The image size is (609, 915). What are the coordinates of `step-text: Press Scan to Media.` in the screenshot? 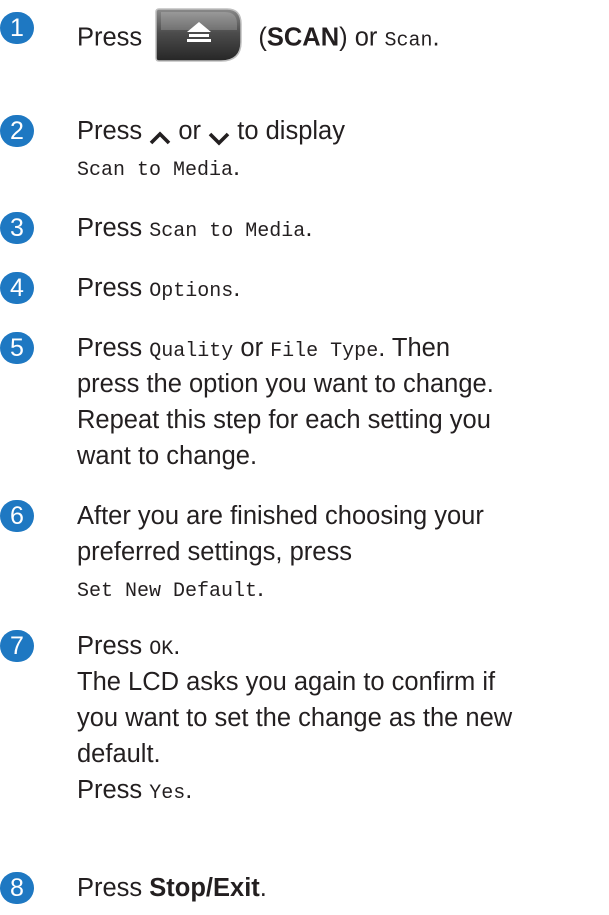 It's located at (194, 230).